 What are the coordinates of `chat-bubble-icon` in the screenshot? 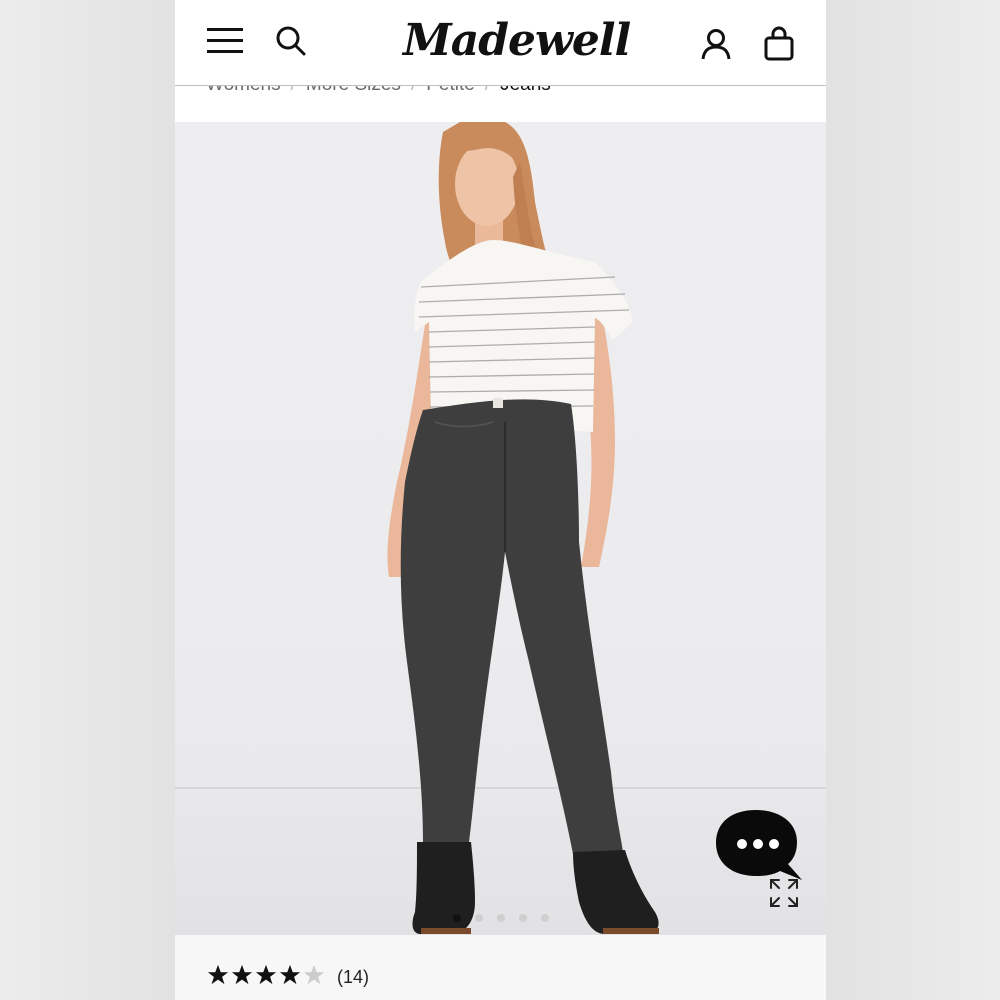 It's located at (760, 844).